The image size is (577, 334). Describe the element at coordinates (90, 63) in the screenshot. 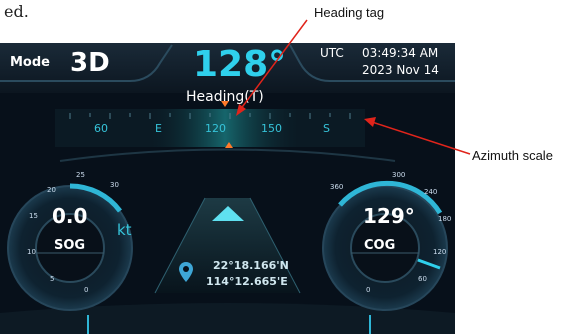

I see `mode-value: 3D` at that location.